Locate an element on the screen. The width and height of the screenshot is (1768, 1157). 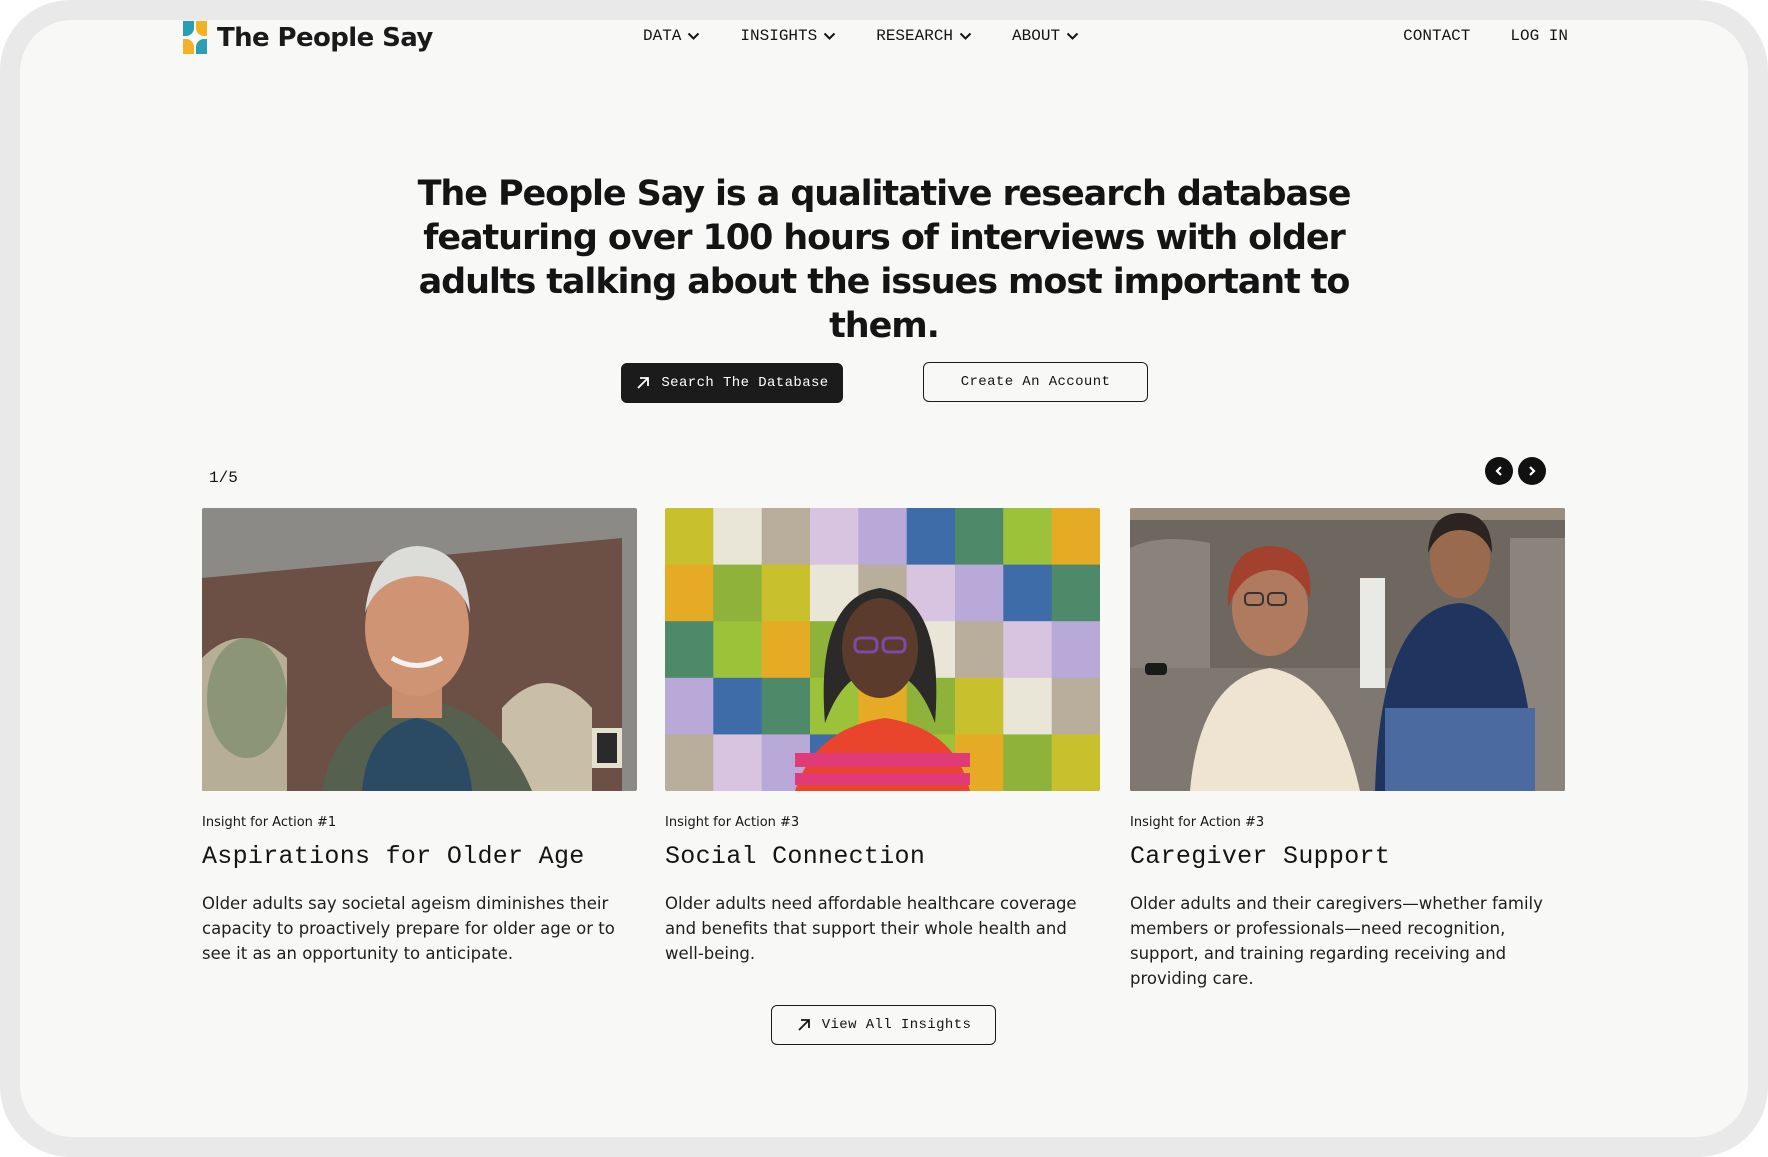
utility-nav: CONTACT LOG IN is located at coordinates (1485, 36).